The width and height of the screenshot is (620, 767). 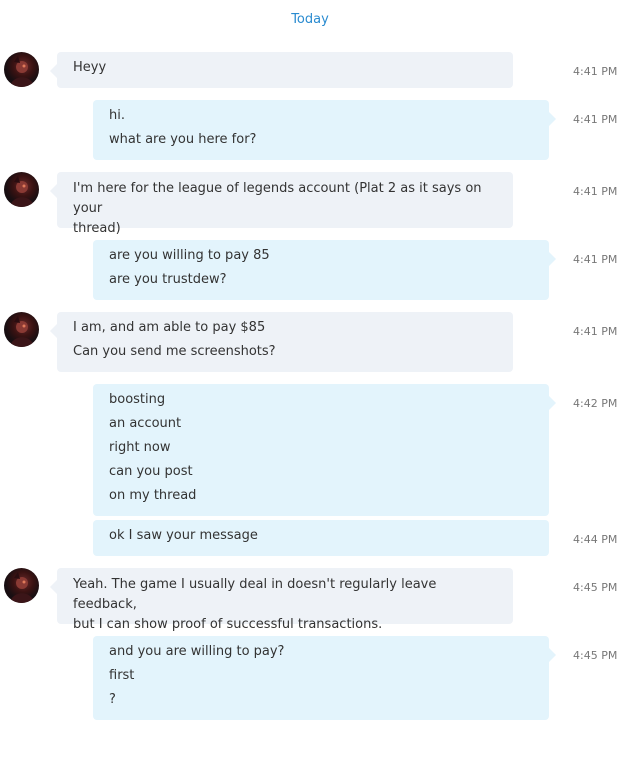 What do you see at coordinates (595, 539) in the screenshot?
I see `message-timestamp: 4:44 PM` at bounding box center [595, 539].